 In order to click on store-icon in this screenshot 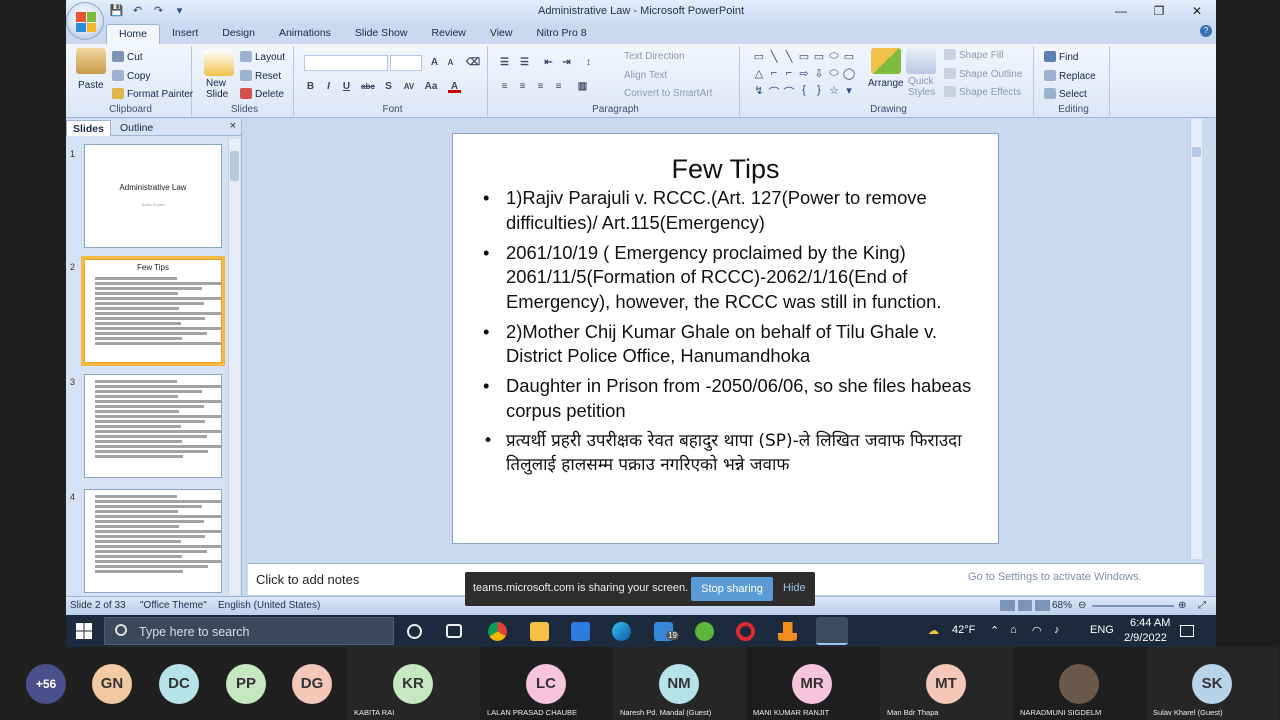, I will do `click(580, 631)`.